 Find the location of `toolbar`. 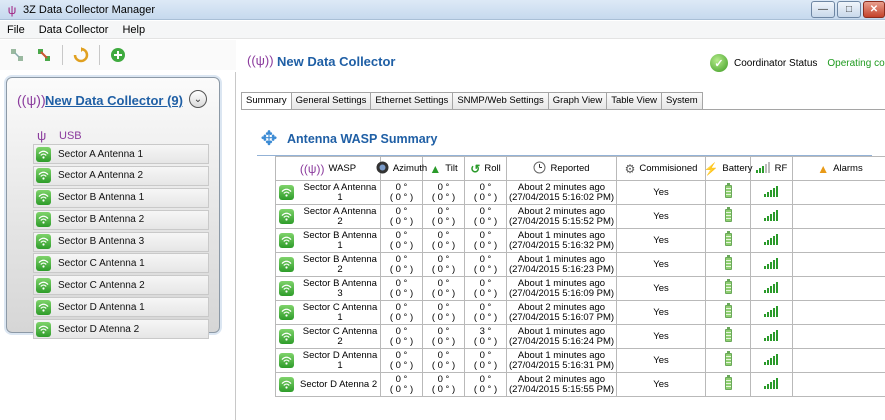

toolbar is located at coordinates (118, 55).